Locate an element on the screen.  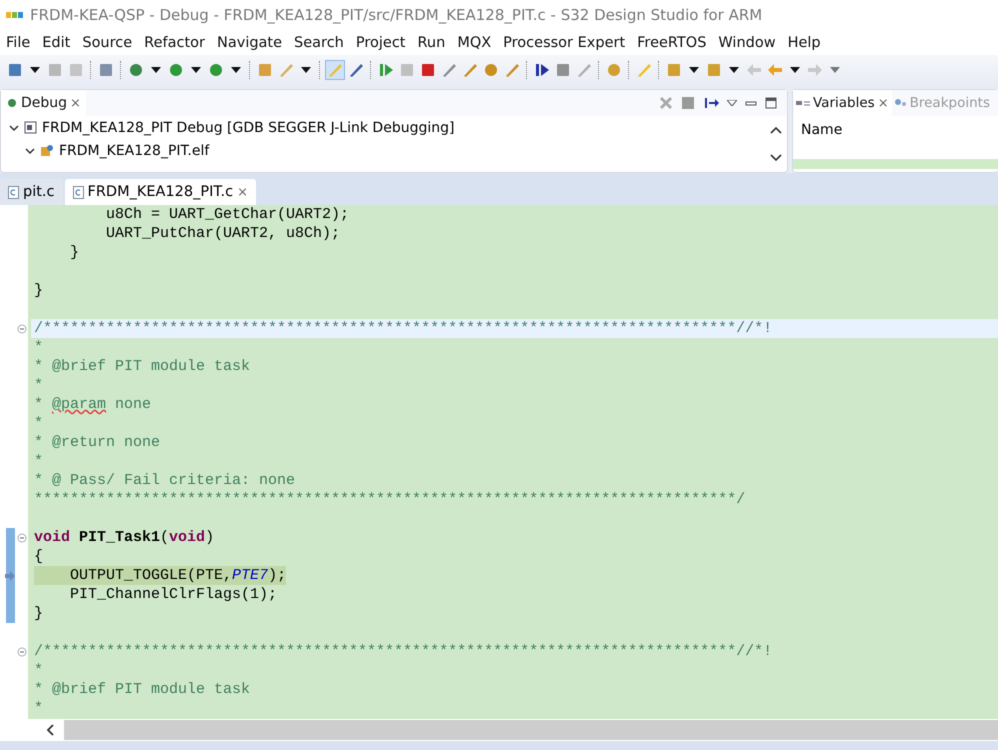
instruction-pointer-icon is located at coordinates (10, 576).